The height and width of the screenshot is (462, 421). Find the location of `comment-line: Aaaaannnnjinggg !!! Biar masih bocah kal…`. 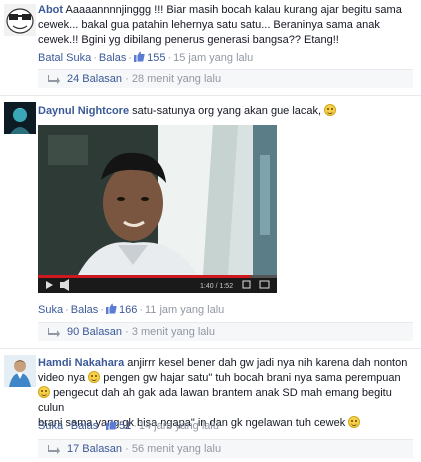

comment-line: Aaaaannnnjinggg !!! Biar masih bocah kal… is located at coordinates (233, 10).